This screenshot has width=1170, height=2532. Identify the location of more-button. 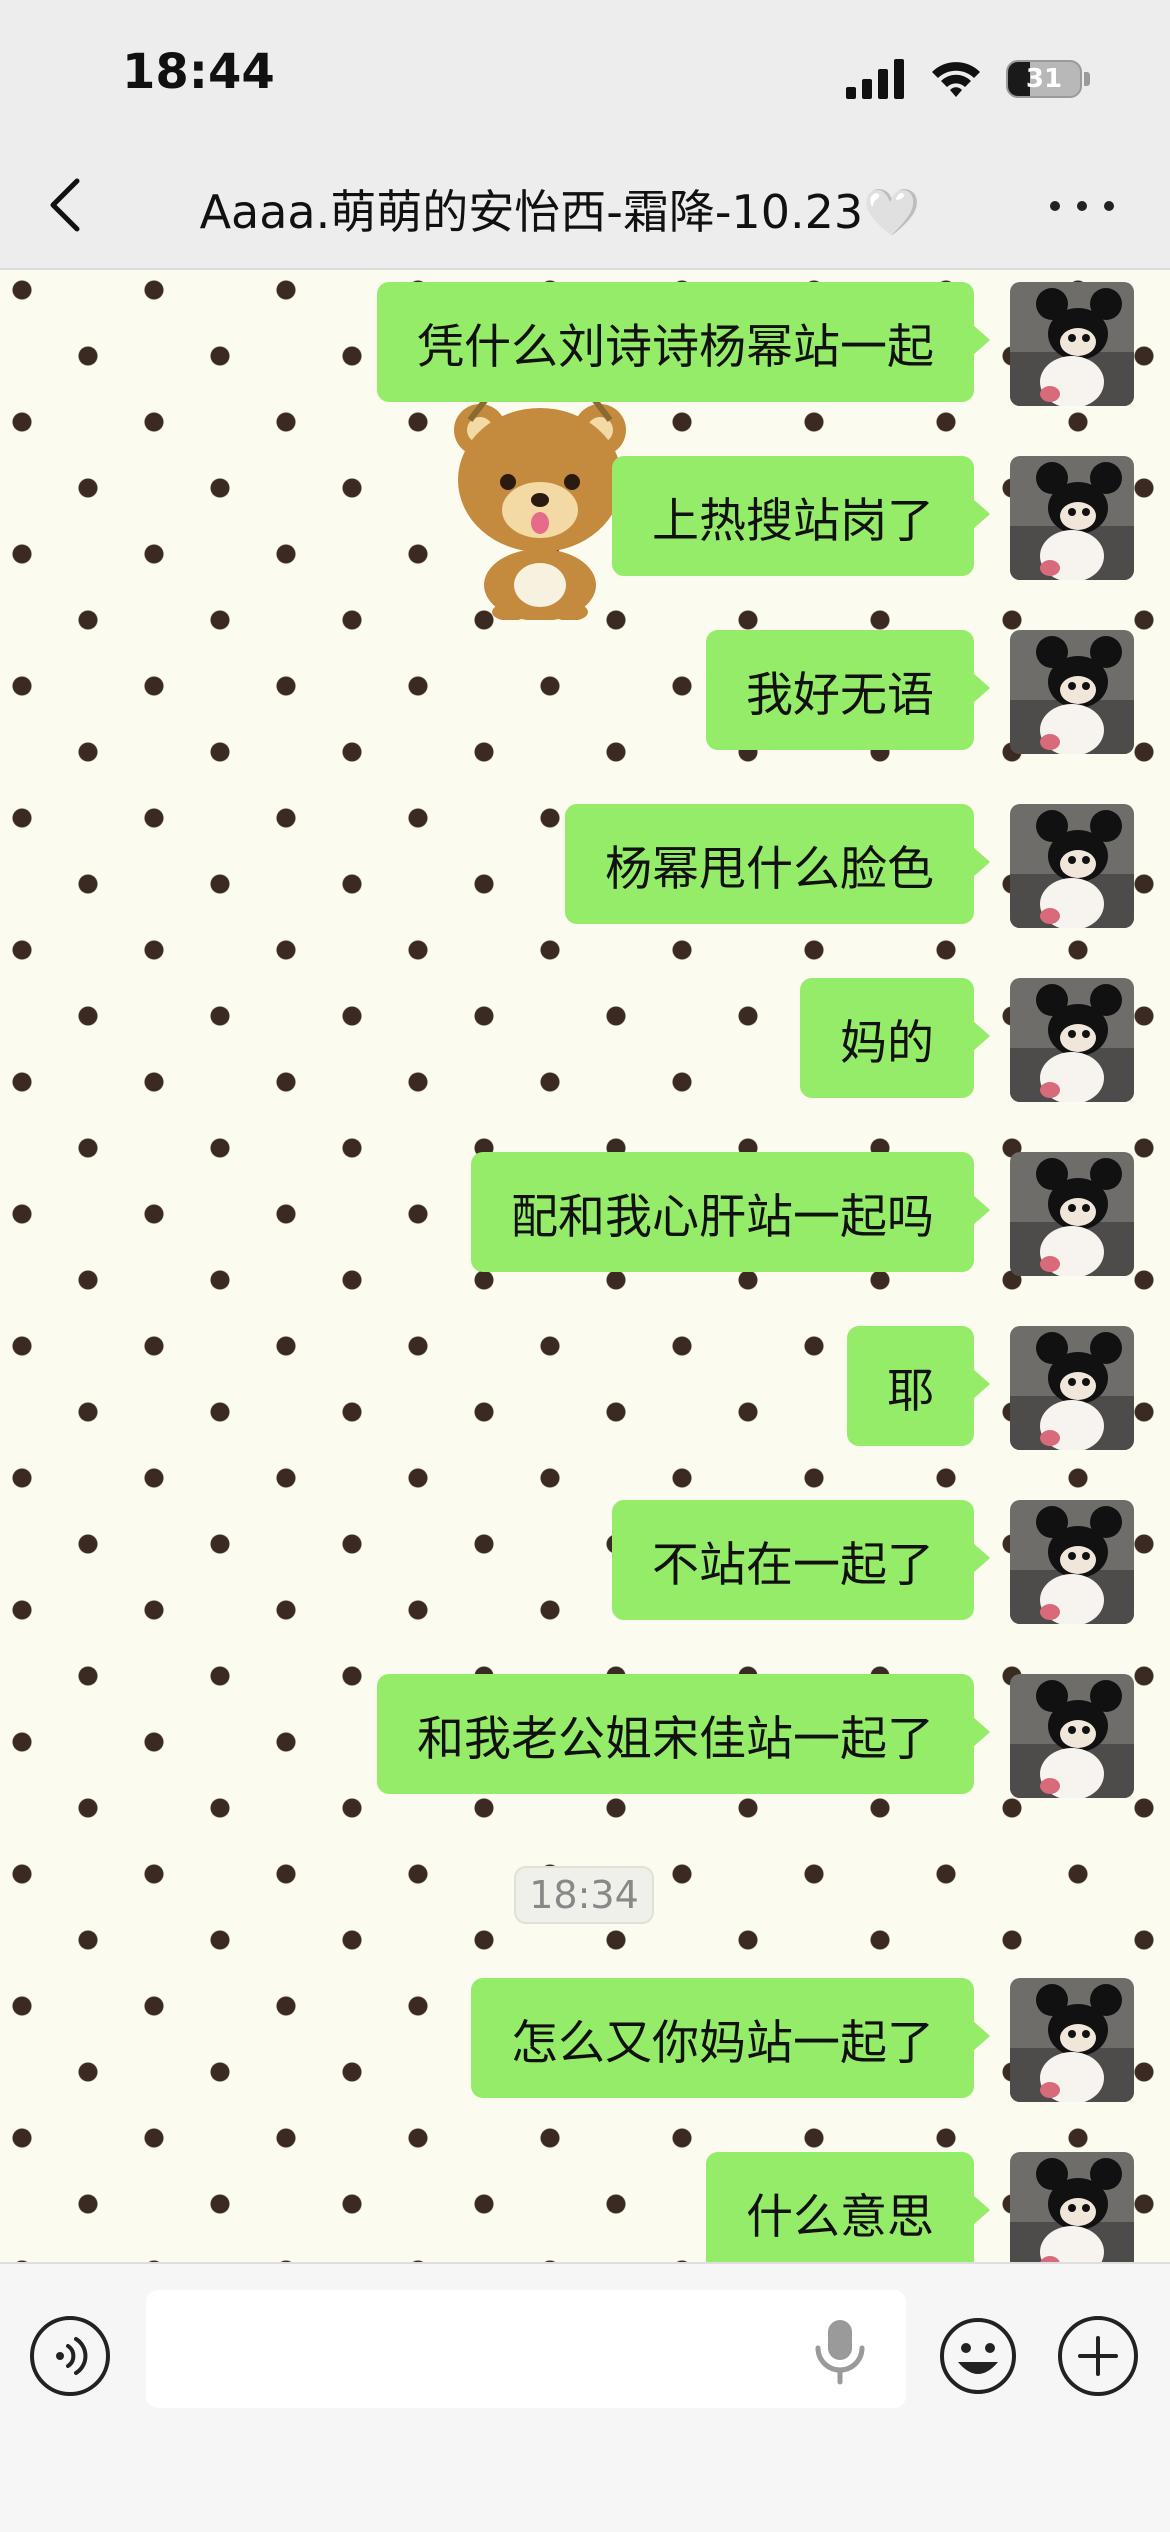
(1082, 206).